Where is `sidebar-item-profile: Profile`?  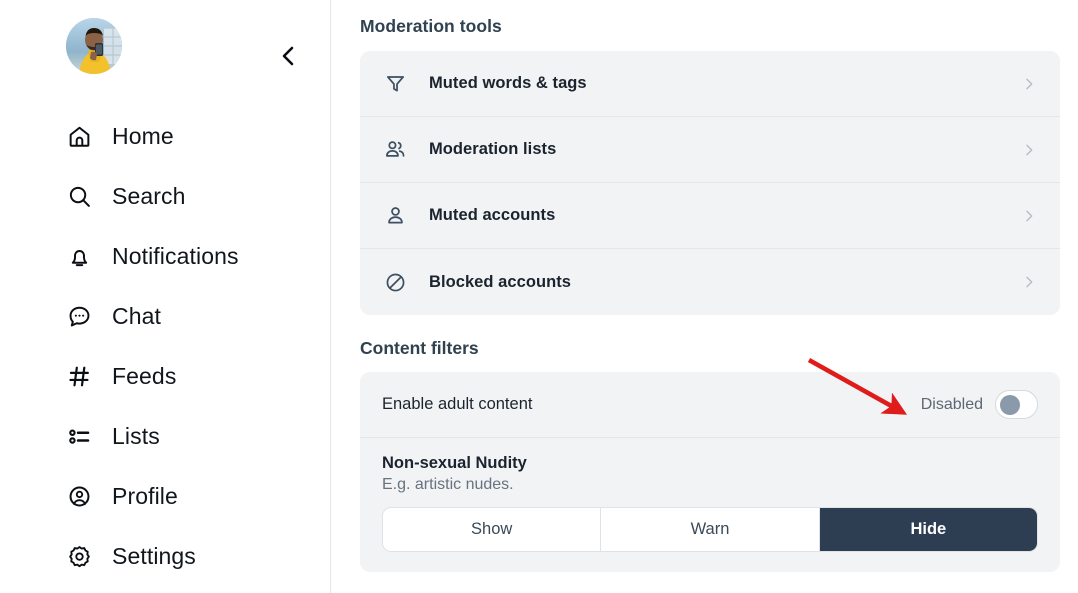
sidebar-item-profile: Profile is located at coordinates (165, 496).